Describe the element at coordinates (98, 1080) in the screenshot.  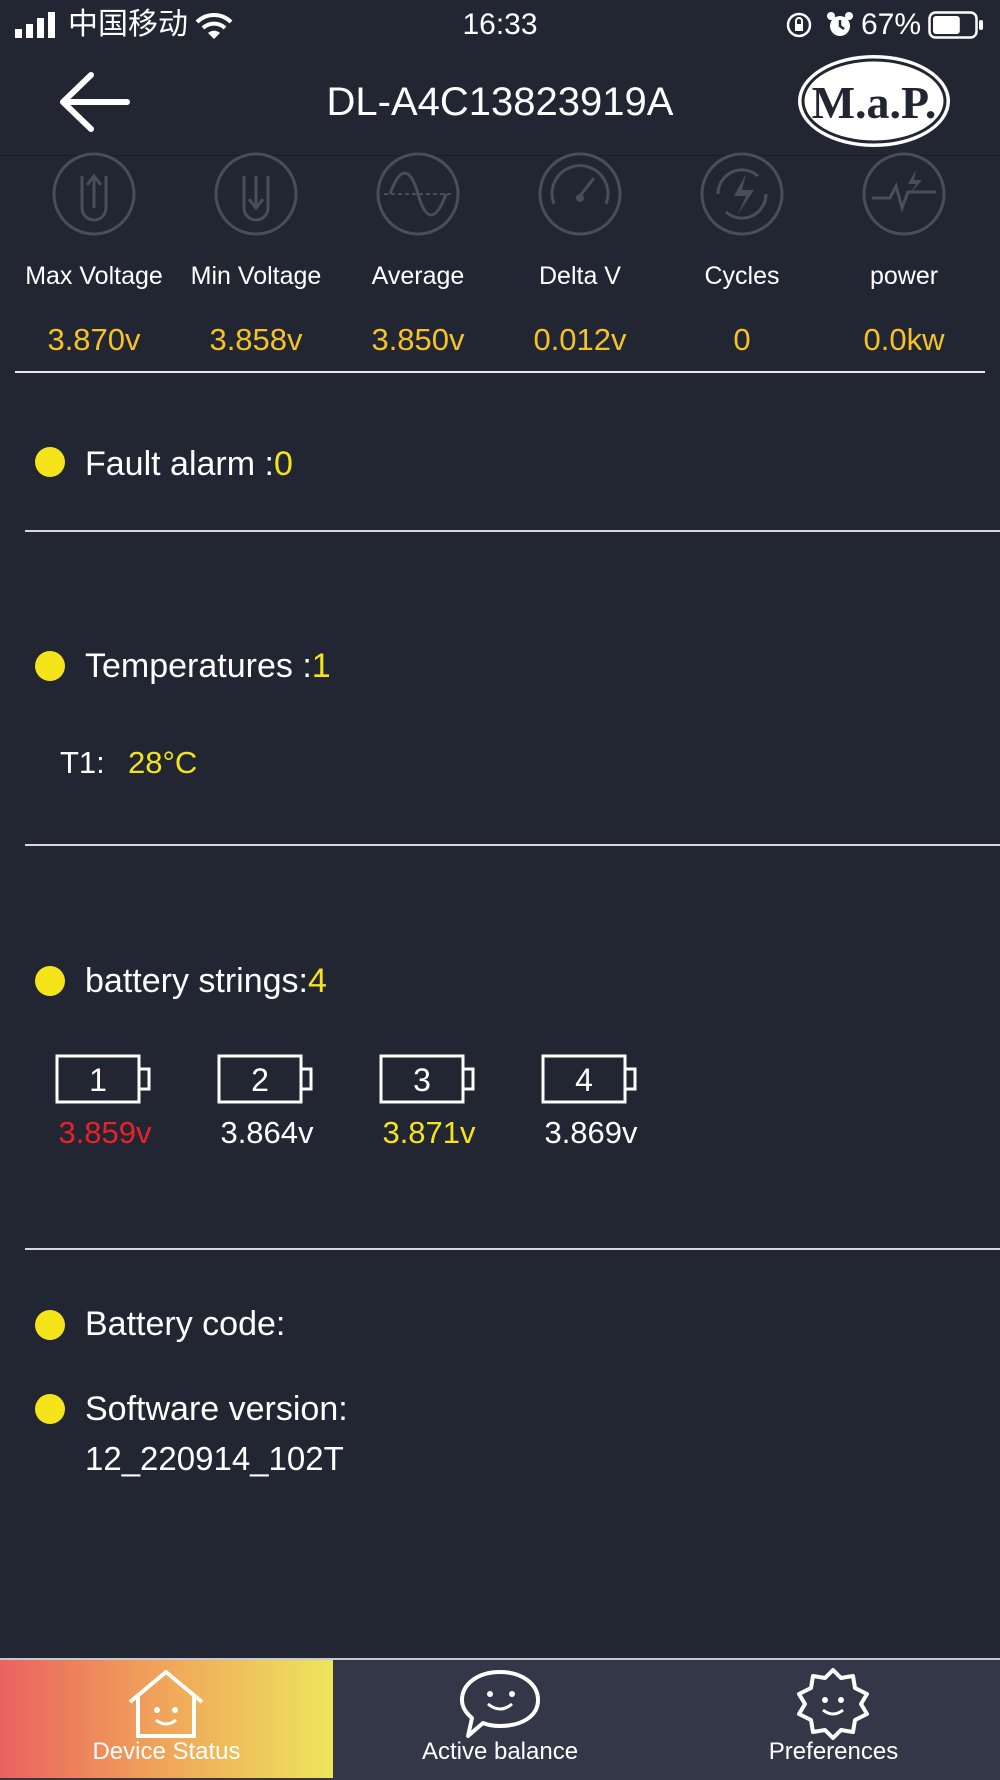
I see `battery-cell-index: 1` at that location.